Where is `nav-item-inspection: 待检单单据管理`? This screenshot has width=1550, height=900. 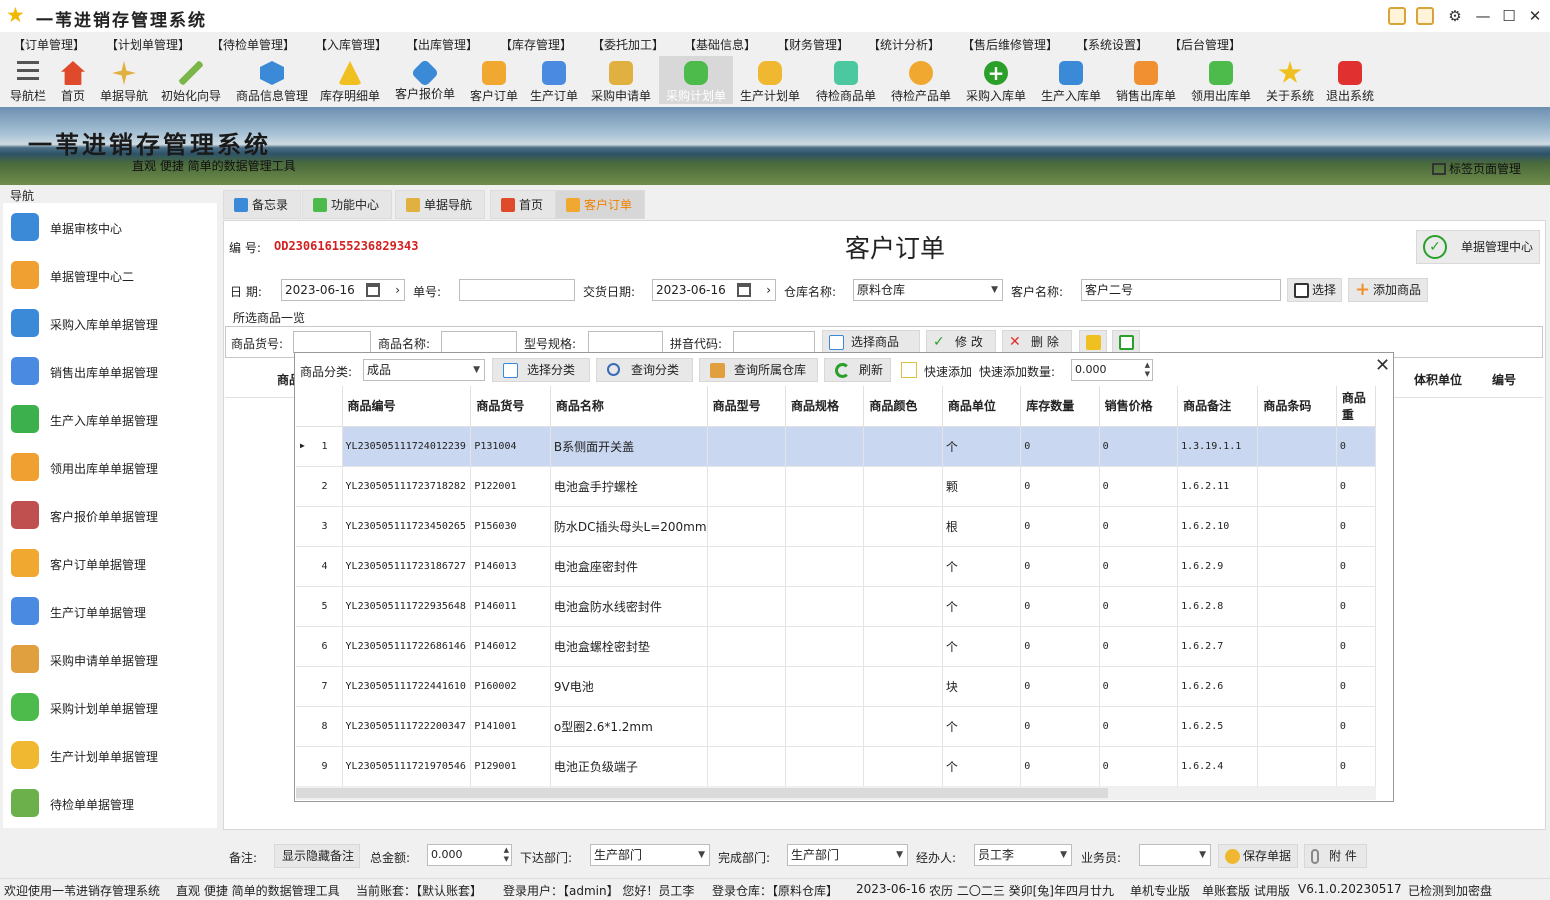
nav-item-inspection: 待检单单据管理 is located at coordinates (110, 803).